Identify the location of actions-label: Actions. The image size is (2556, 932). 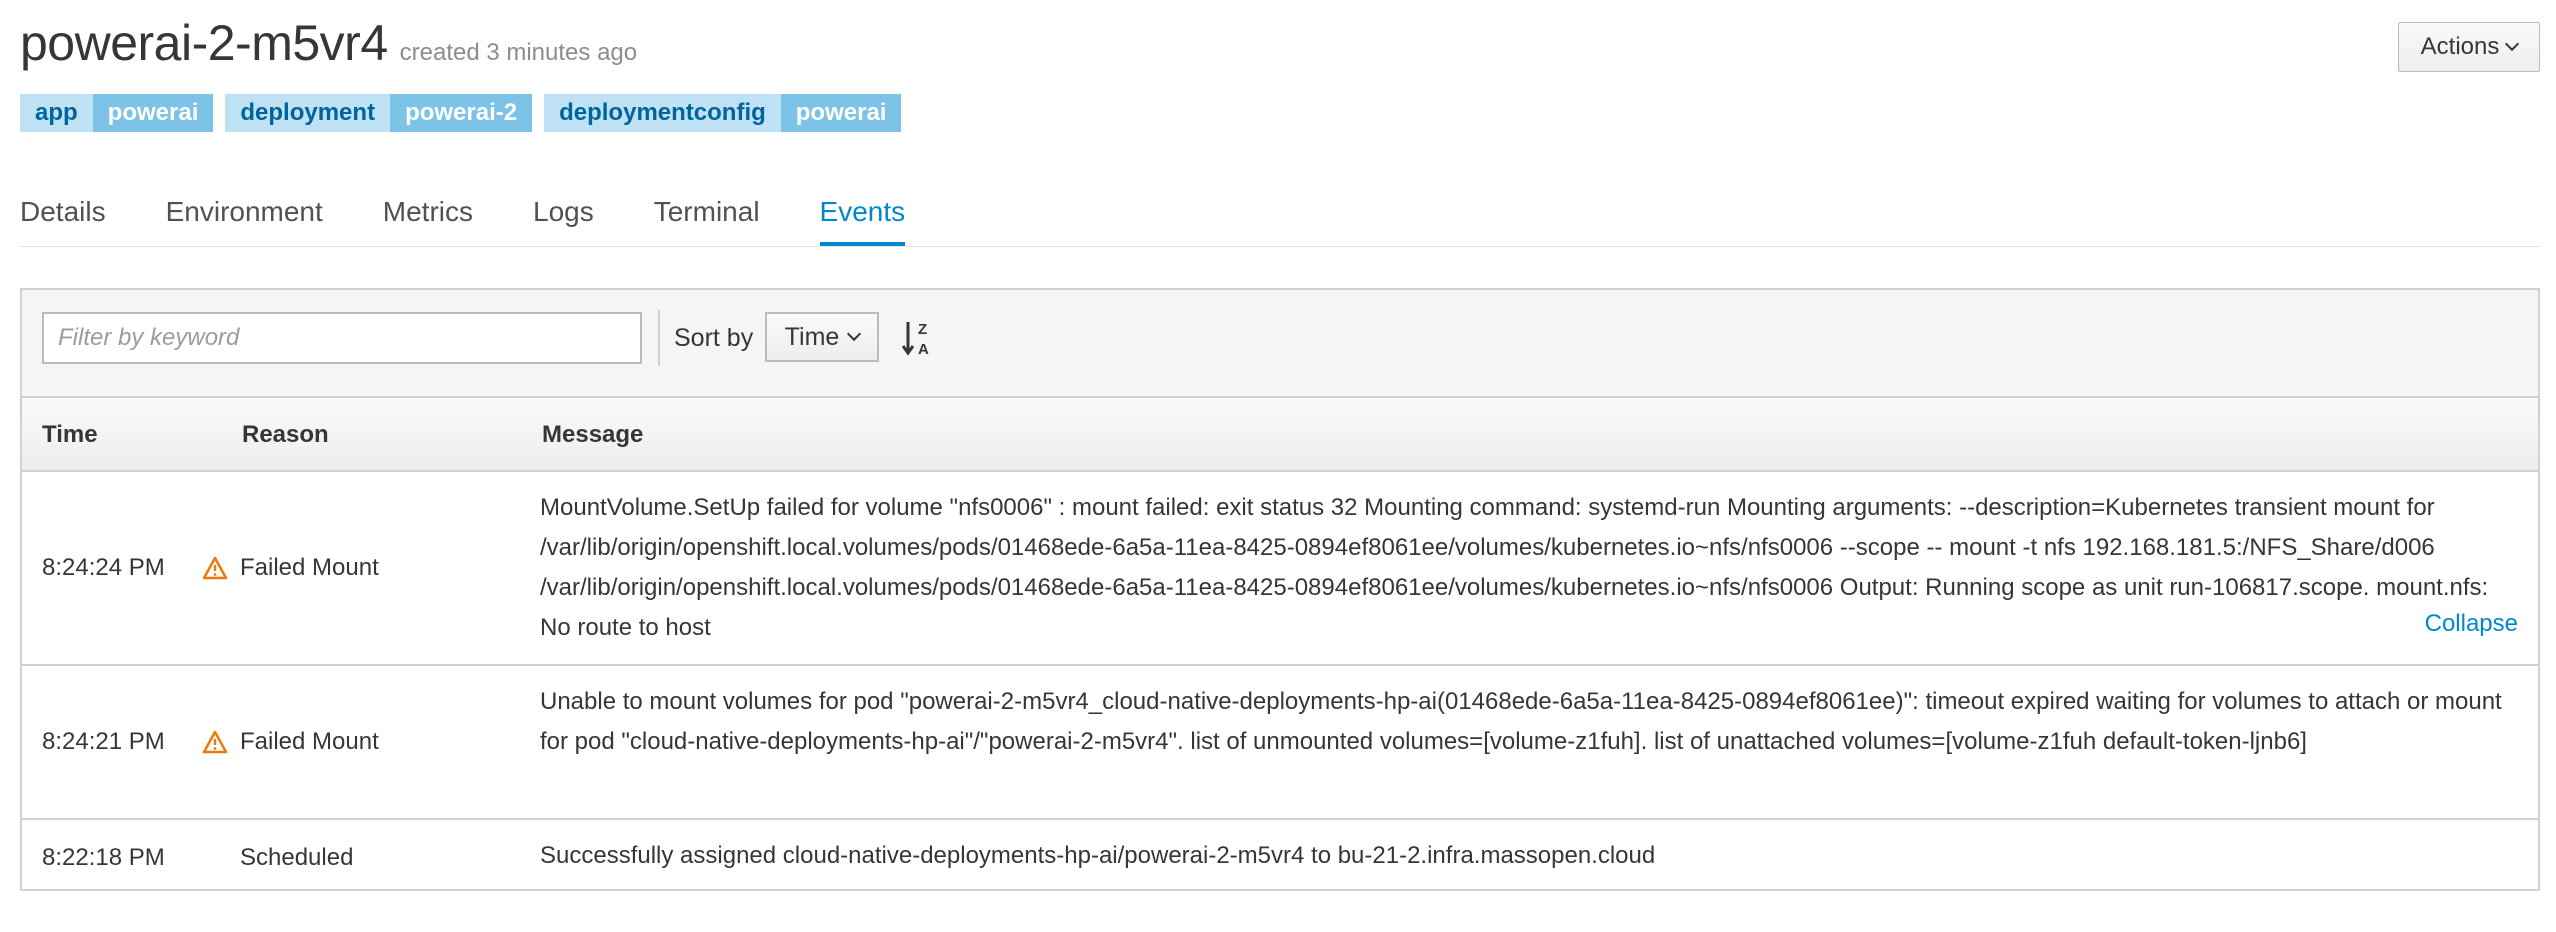
(2460, 46).